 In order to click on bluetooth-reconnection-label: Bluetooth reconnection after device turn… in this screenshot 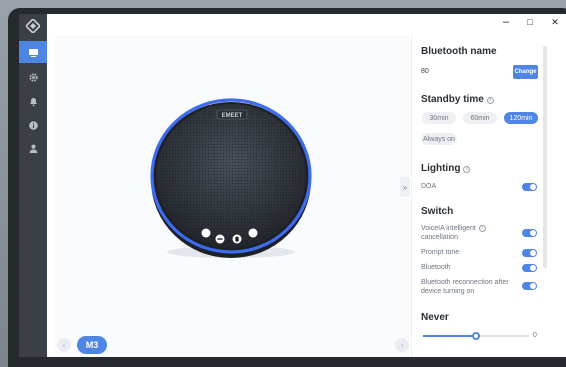, I will do `click(465, 287)`.